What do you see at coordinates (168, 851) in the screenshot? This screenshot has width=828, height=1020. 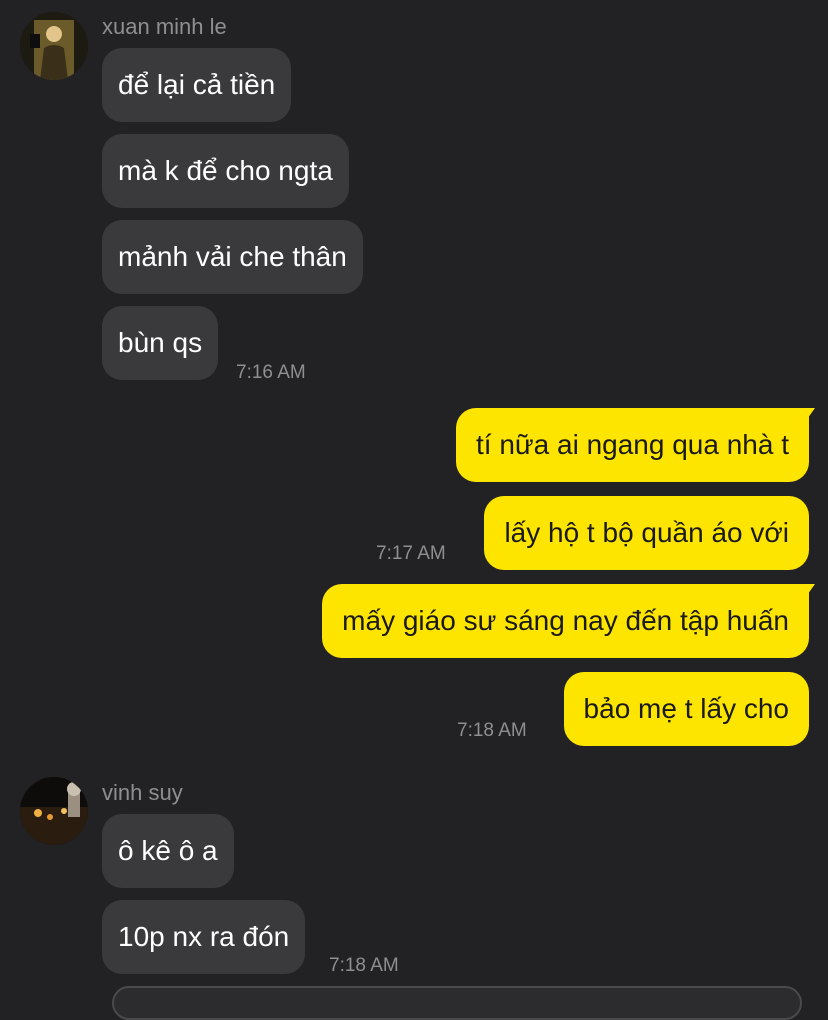 I see `message-bubble: ô kê ô a` at bounding box center [168, 851].